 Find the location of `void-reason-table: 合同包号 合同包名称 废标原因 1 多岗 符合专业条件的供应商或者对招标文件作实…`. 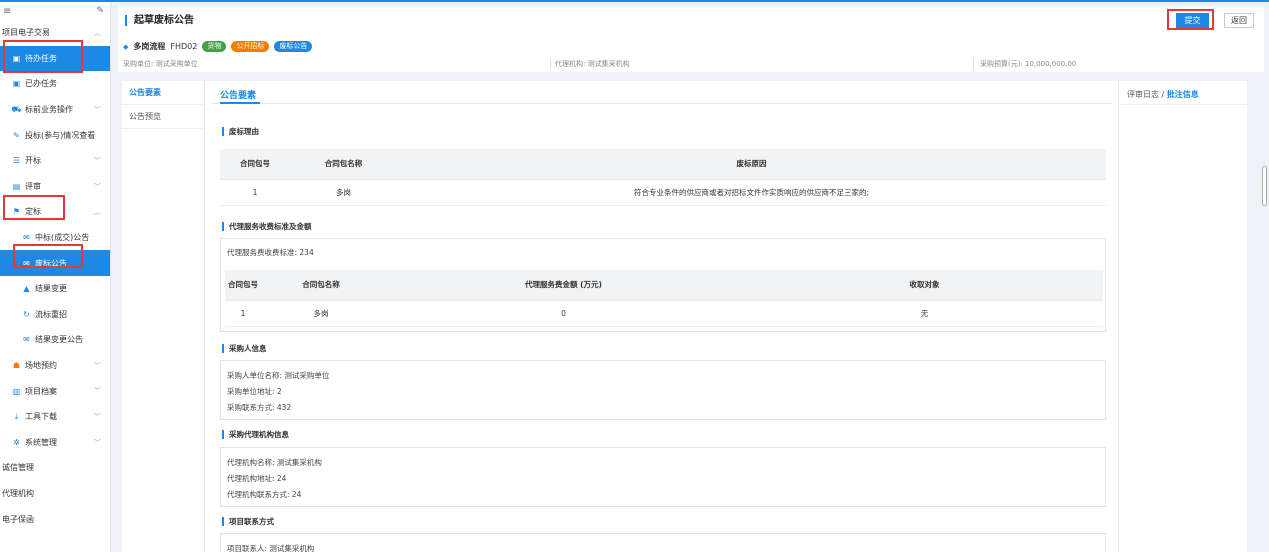

void-reason-table: 合同包号 合同包名称 废标原因 1 多岗 符合专业条件的供应商或者对招标文件作实… is located at coordinates (663, 177).